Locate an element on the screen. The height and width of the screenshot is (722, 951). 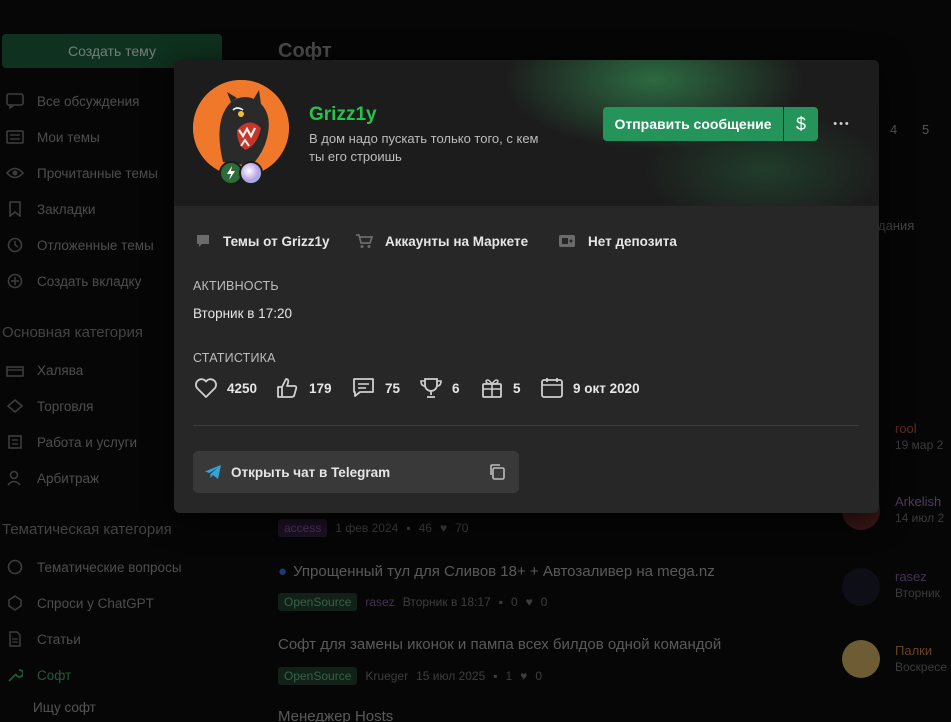
dollar-icon: $ is located at coordinates (800, 123).